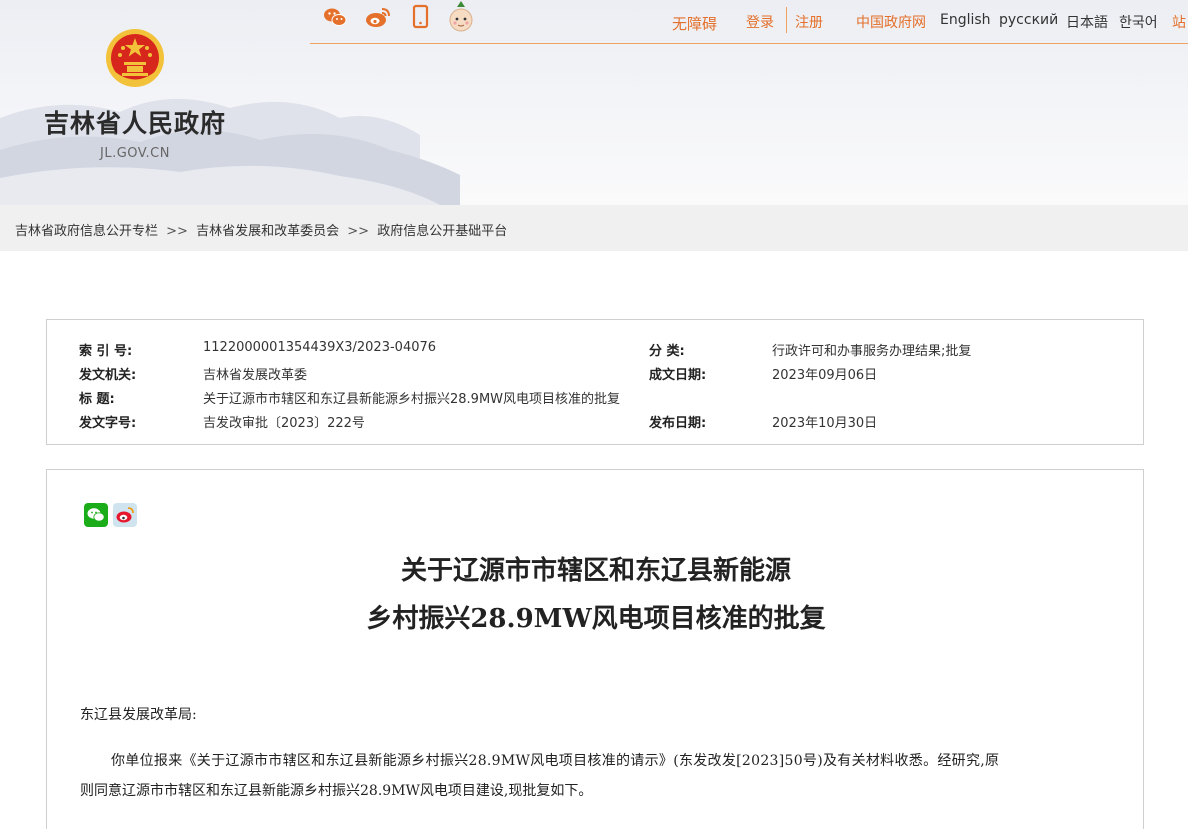 The height and width of the screenshot is (829, 1188). What do you see at coordinates (125, 515) in the screenshot?
I see `weibo-share-icon` at bounding box center [125, 515].